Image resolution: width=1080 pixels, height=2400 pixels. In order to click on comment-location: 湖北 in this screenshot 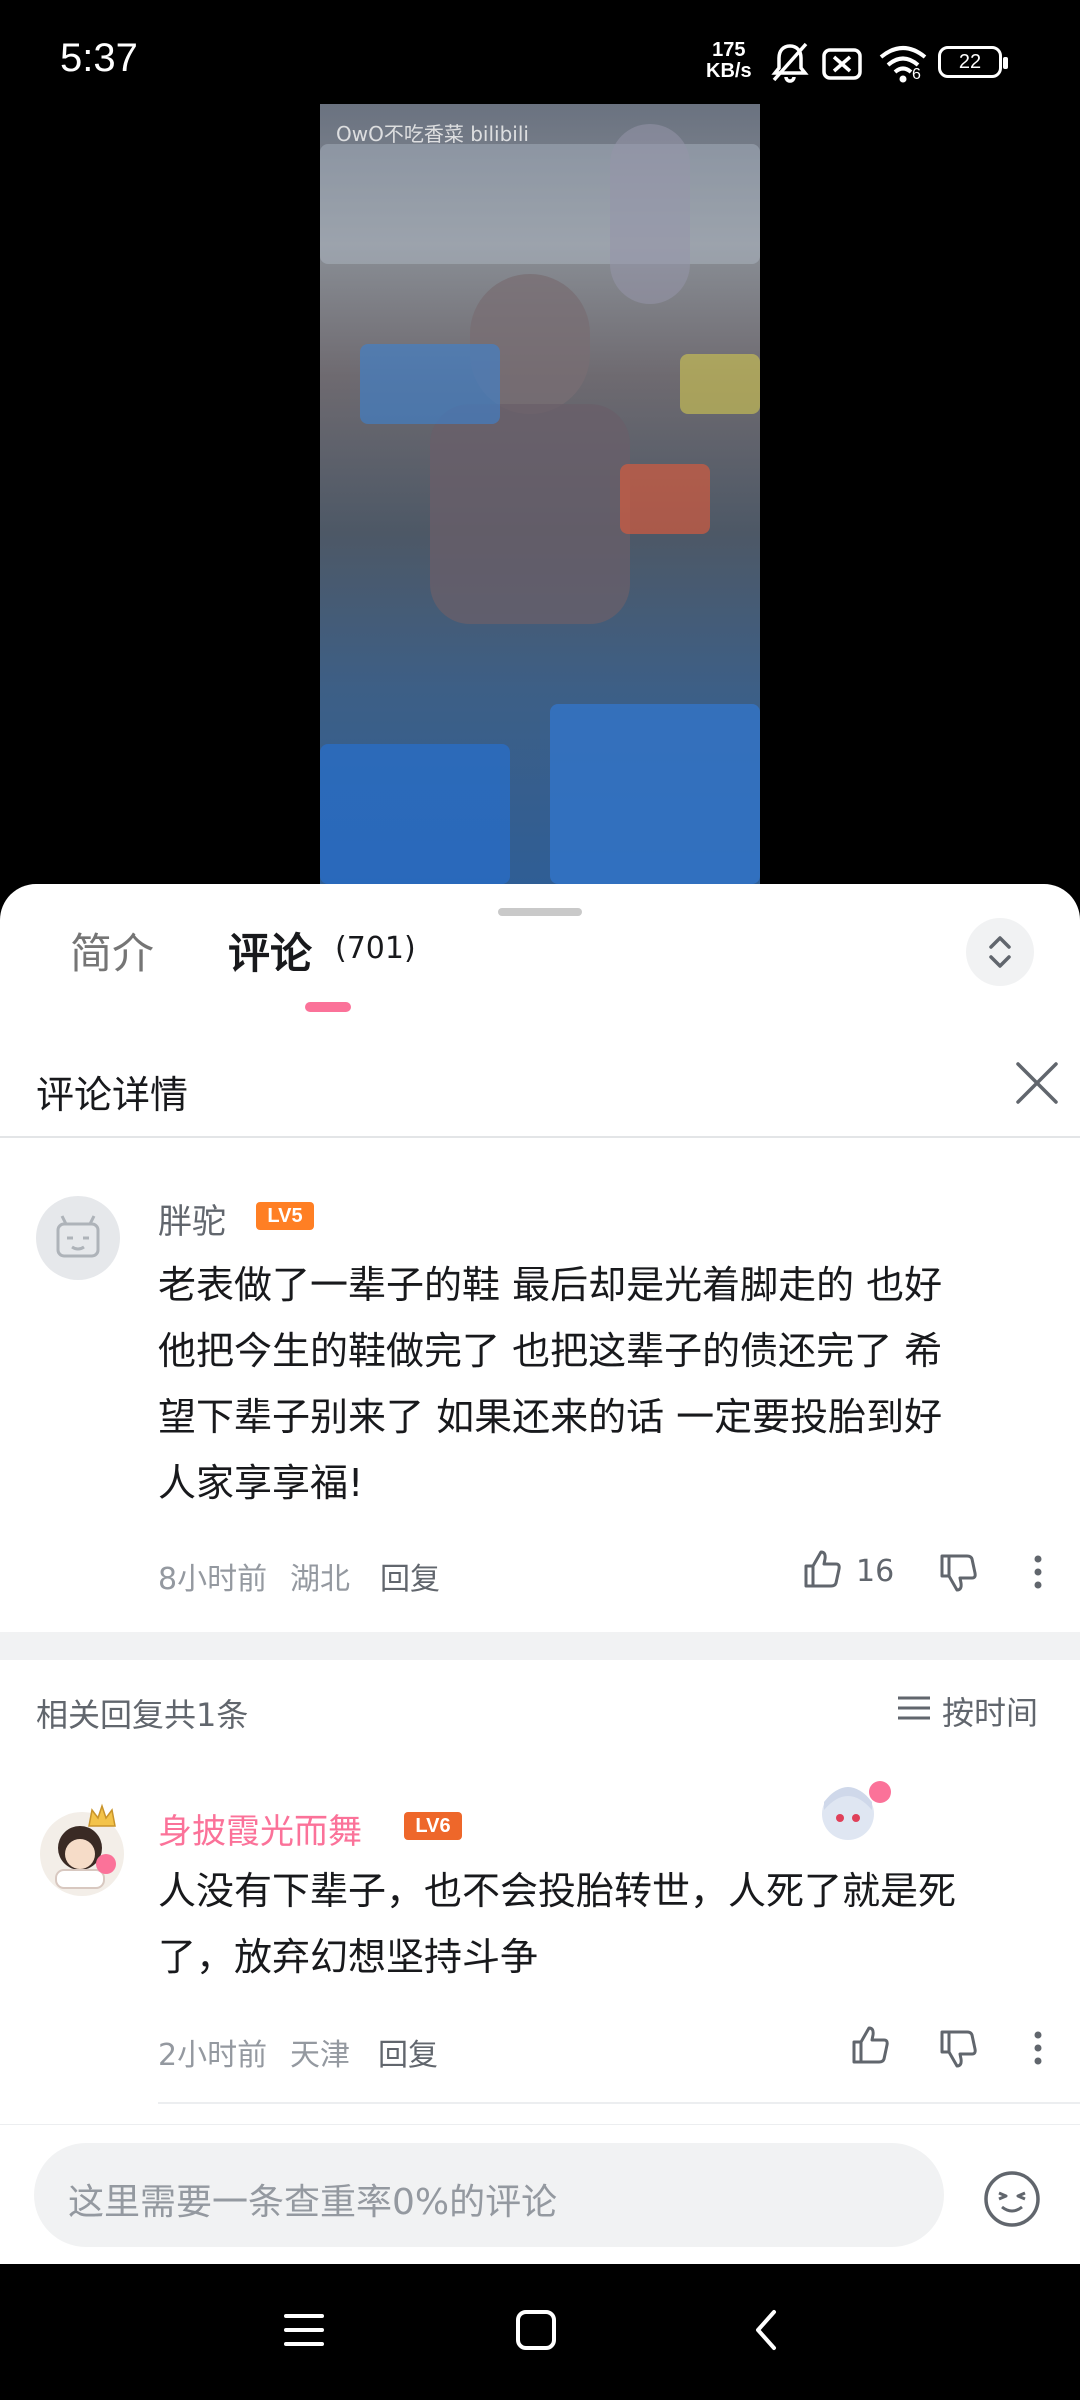, I will do `click(320, 1579)`.